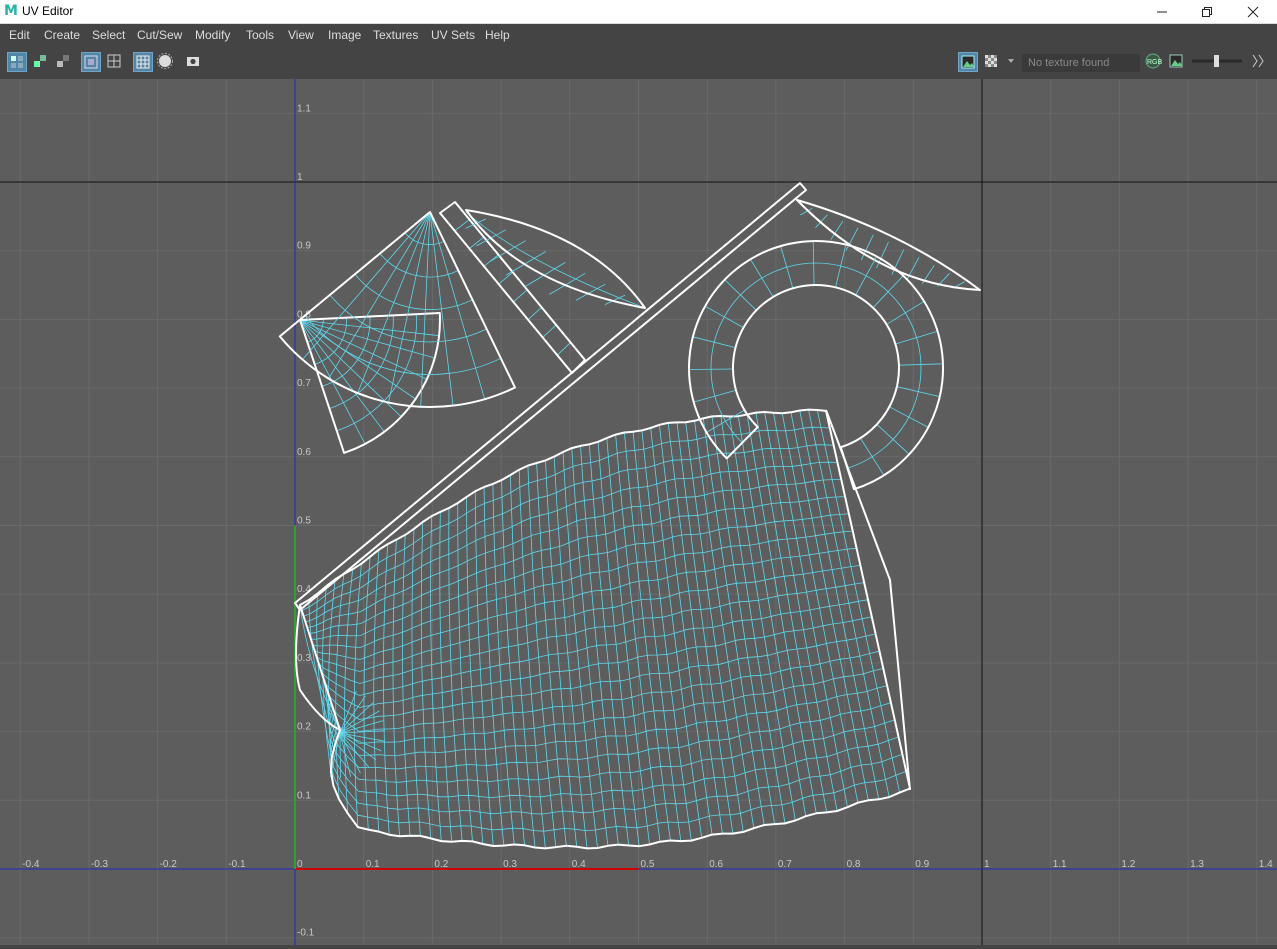  I want to click on camera-icon, so click(193, 61).